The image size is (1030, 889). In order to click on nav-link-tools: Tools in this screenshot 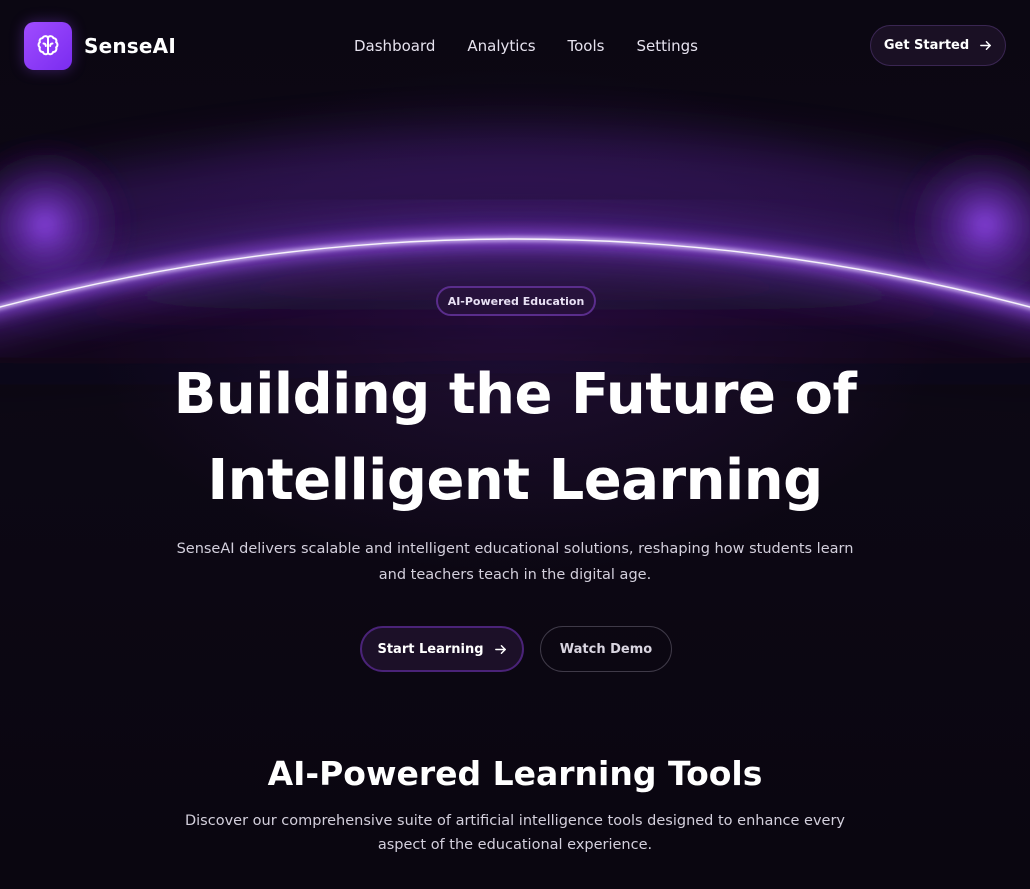, I will do `click(586, 46)`.